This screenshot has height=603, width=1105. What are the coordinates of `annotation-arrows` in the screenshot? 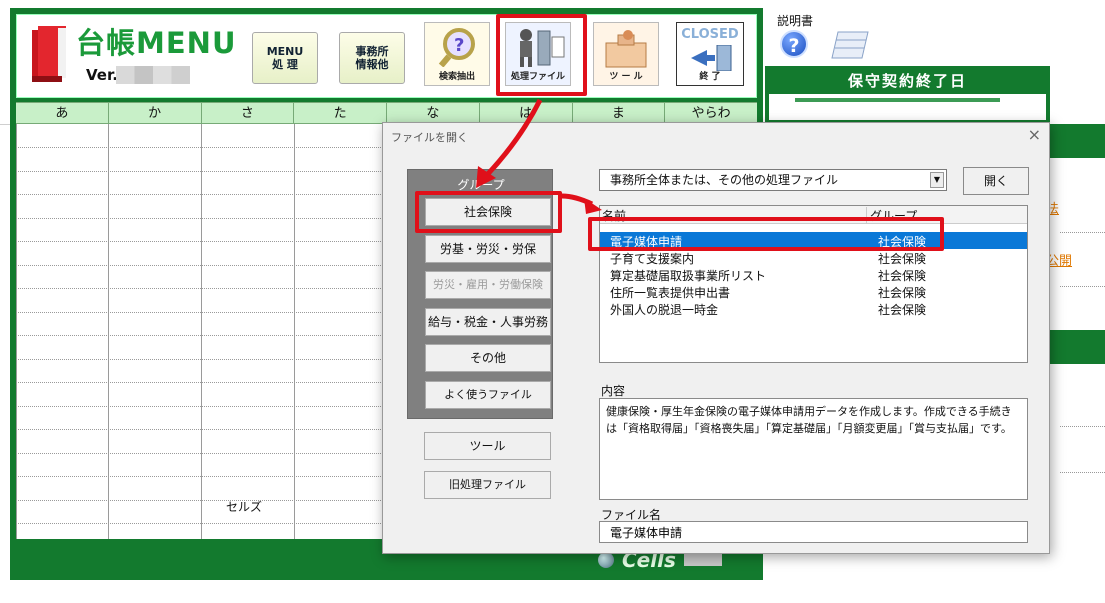 It's located at (539, 156).